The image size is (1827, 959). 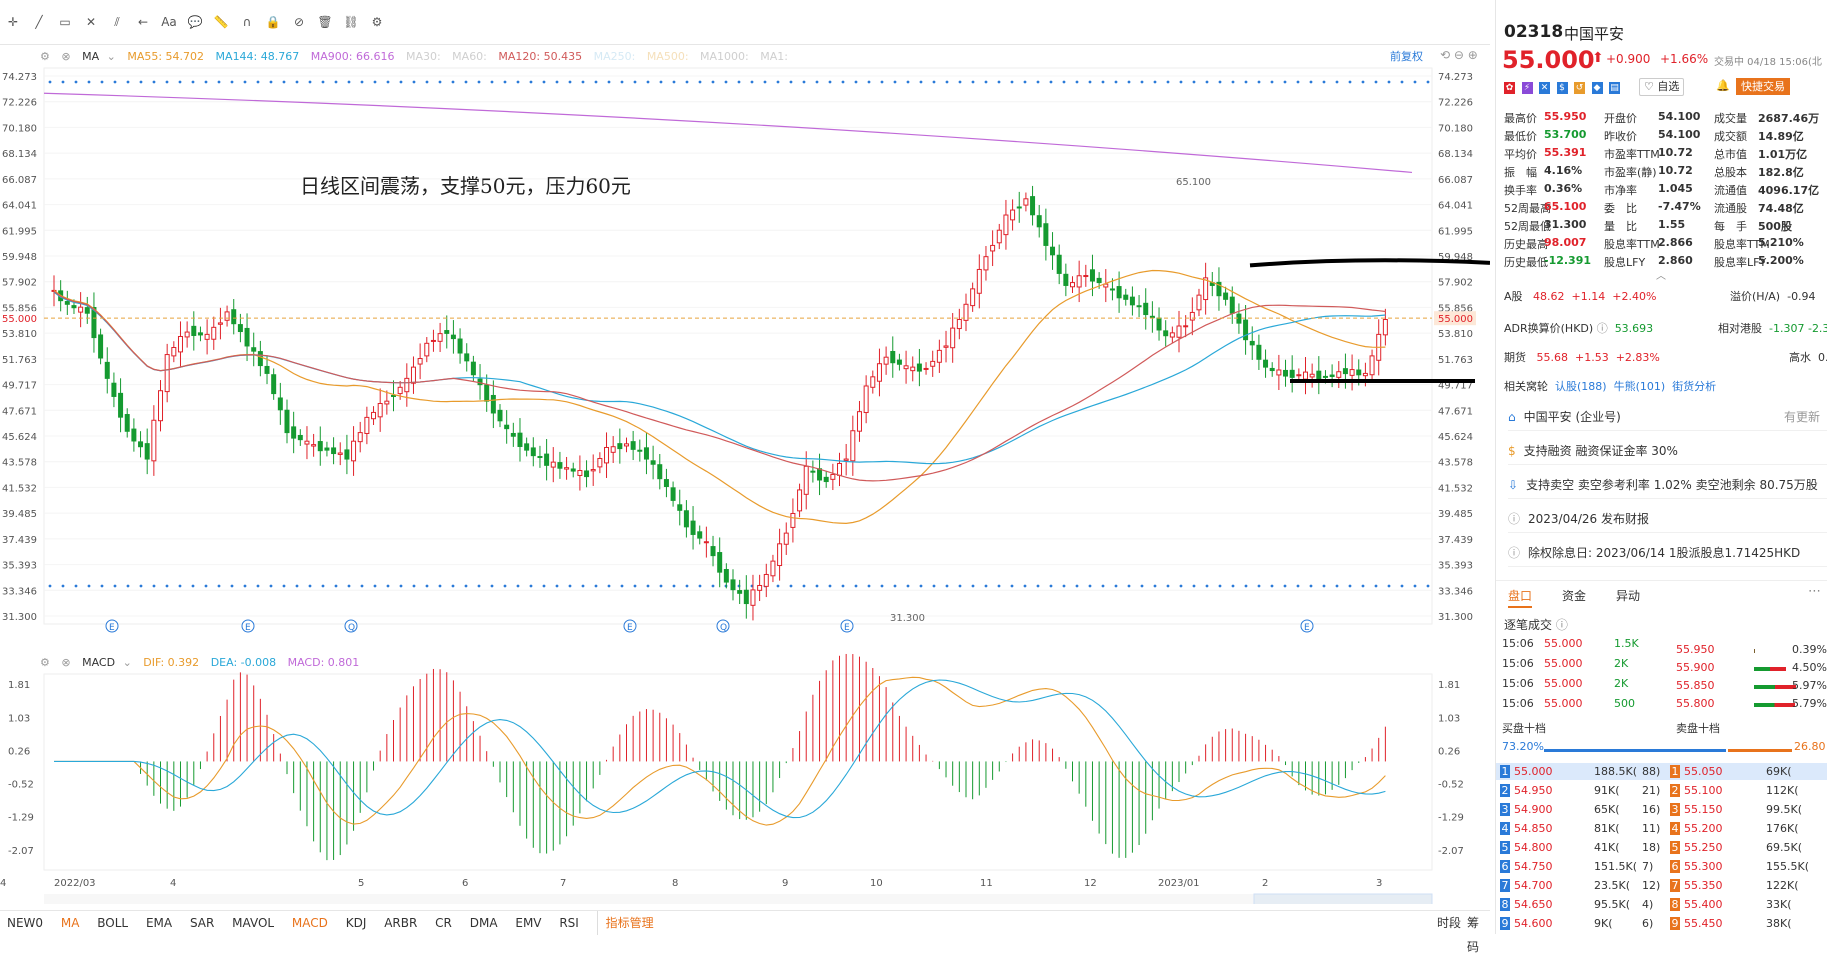 I want to click on overview-selection, so click(x=1343, y=898).